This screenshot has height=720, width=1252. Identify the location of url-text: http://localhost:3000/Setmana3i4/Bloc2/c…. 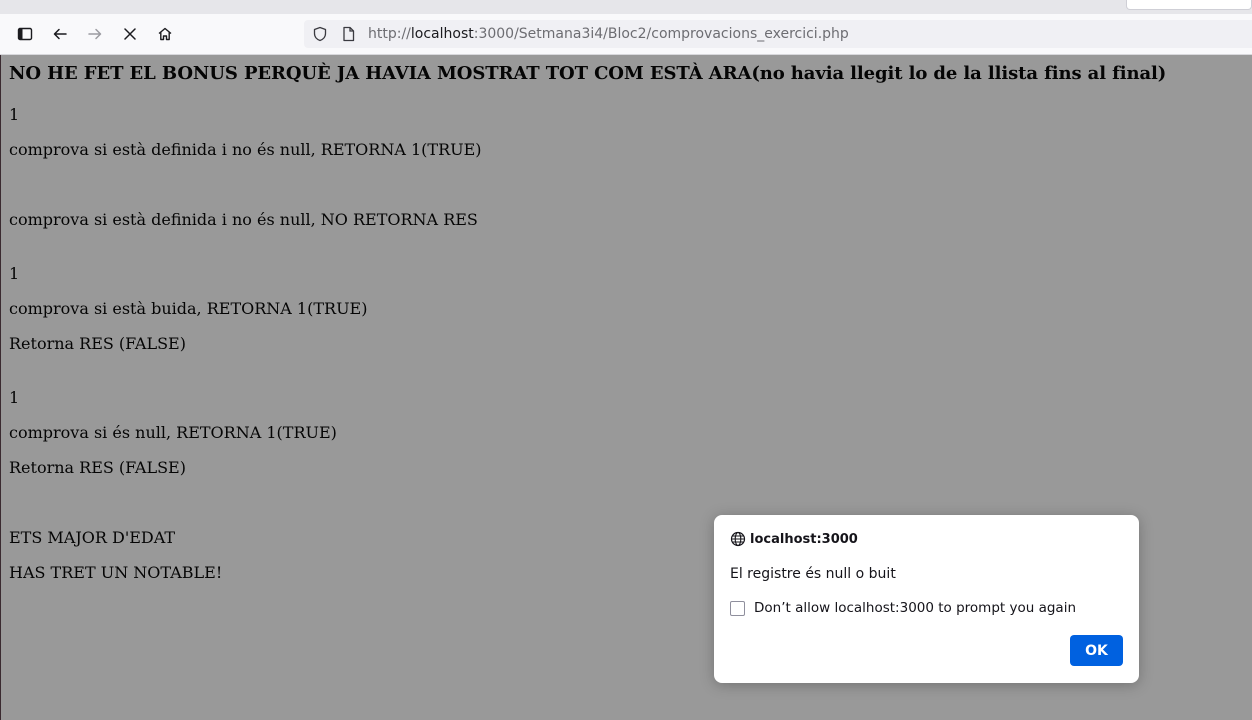
(608, 34).